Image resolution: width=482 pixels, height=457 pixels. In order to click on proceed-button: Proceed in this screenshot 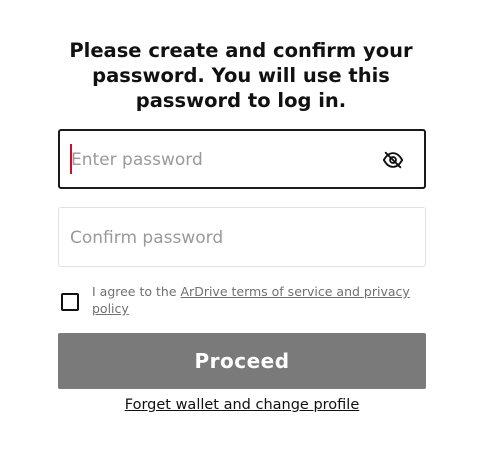, I will do `click(242, 361)`.